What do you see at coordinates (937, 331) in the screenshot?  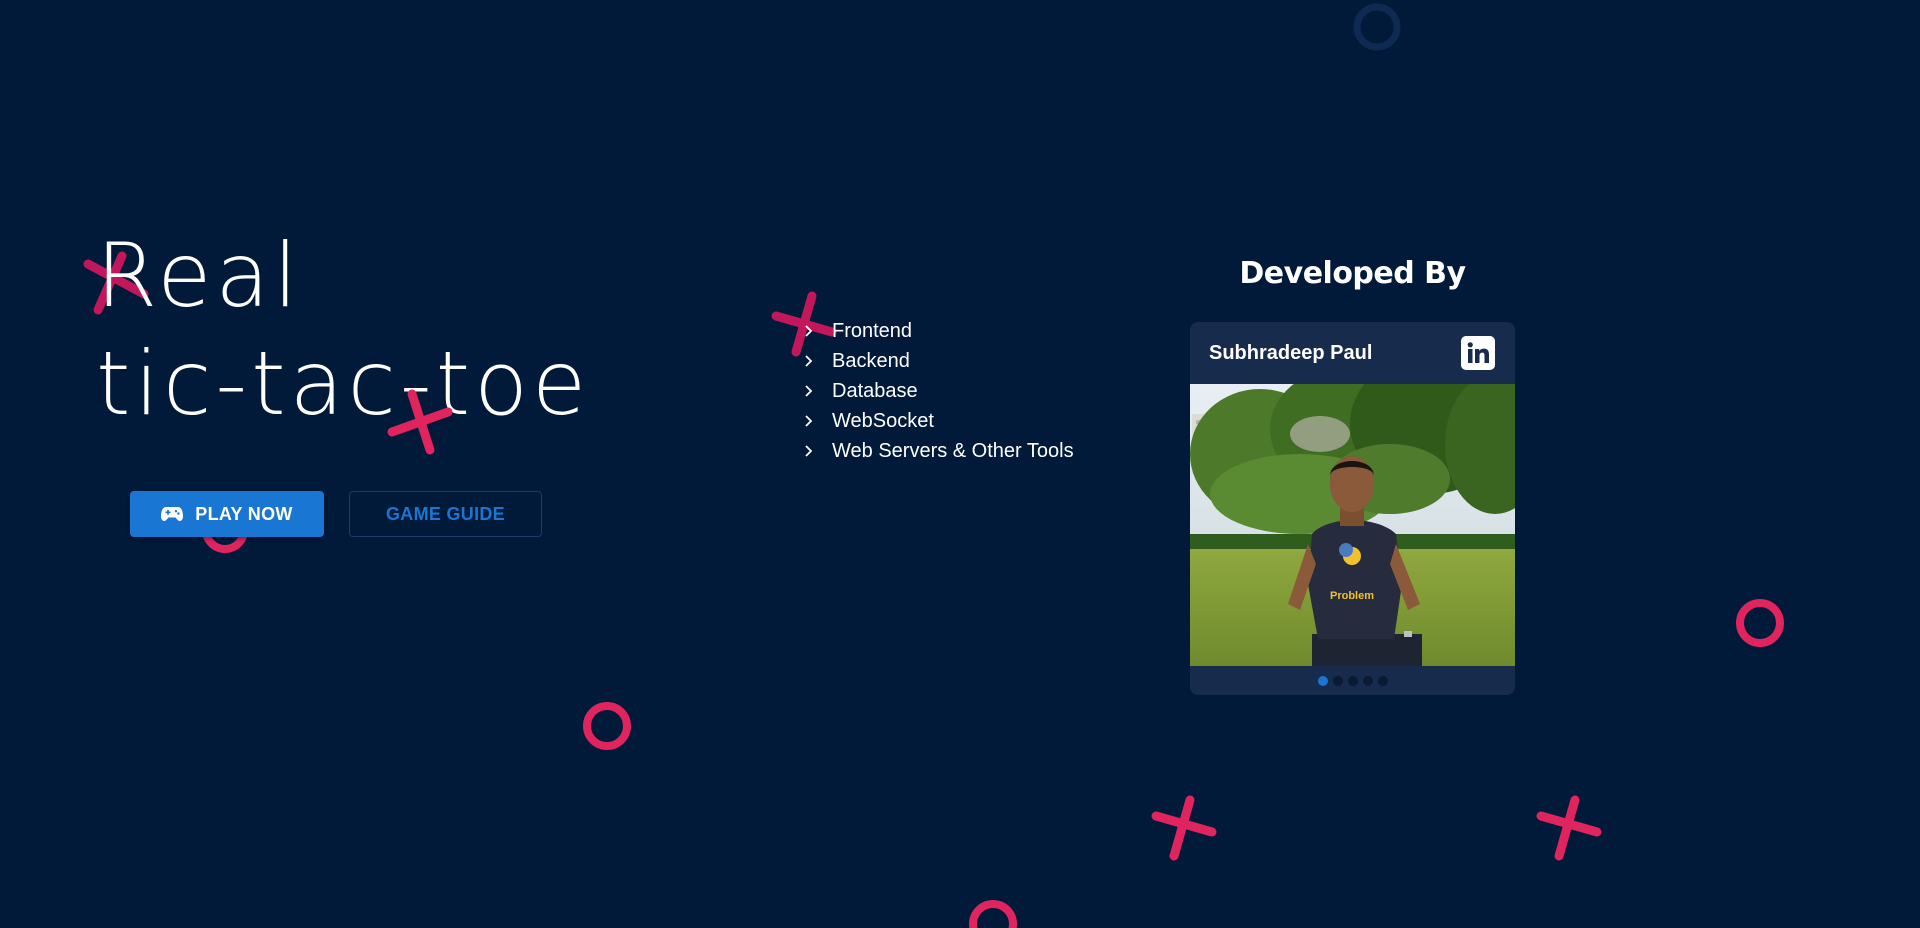 I see `tech-item-frontend: Frontend` at bounding box center [937, 331].